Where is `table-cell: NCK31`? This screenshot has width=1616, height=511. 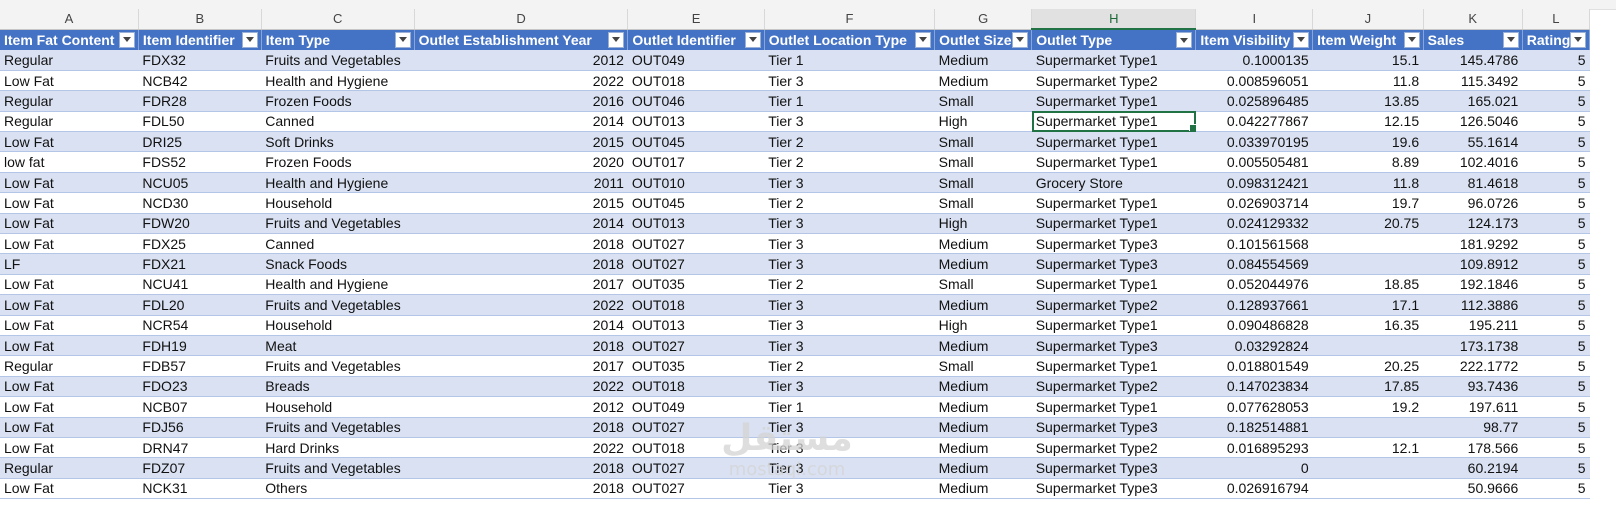 table-cell: NCK31 is located at coordinates (200, 489).